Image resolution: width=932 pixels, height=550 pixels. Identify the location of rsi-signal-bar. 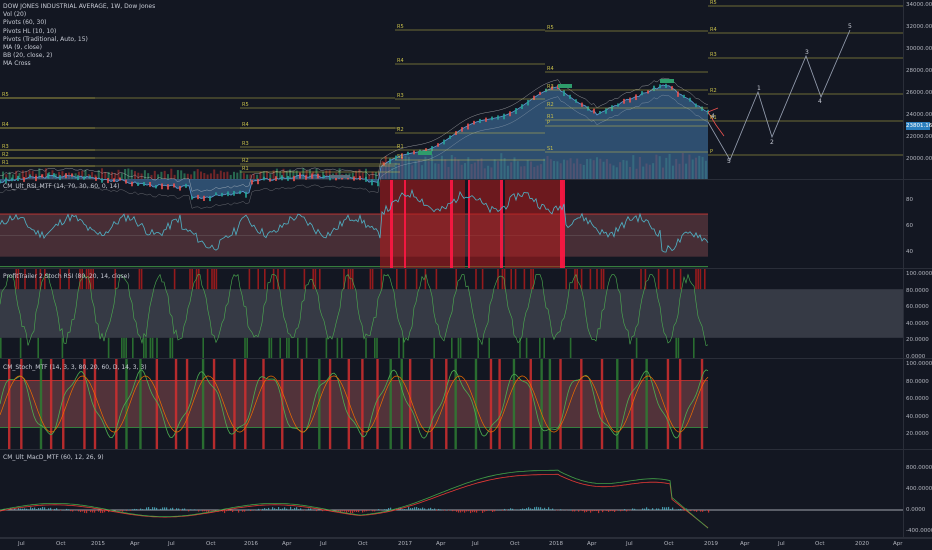
(405, 224).